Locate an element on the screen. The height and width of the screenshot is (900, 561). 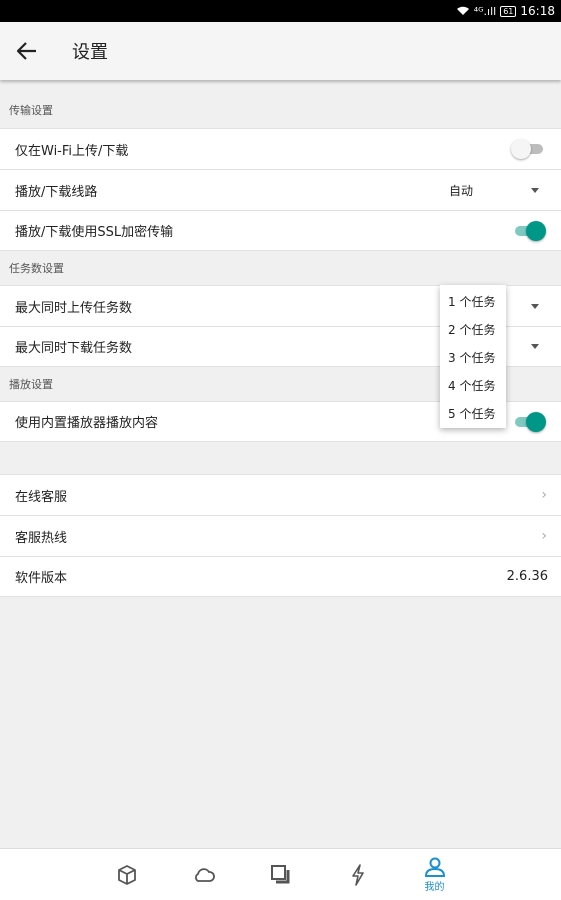
builtin-player-label: 使用内置播放器播放内容 is located at coordinates (87, 423).